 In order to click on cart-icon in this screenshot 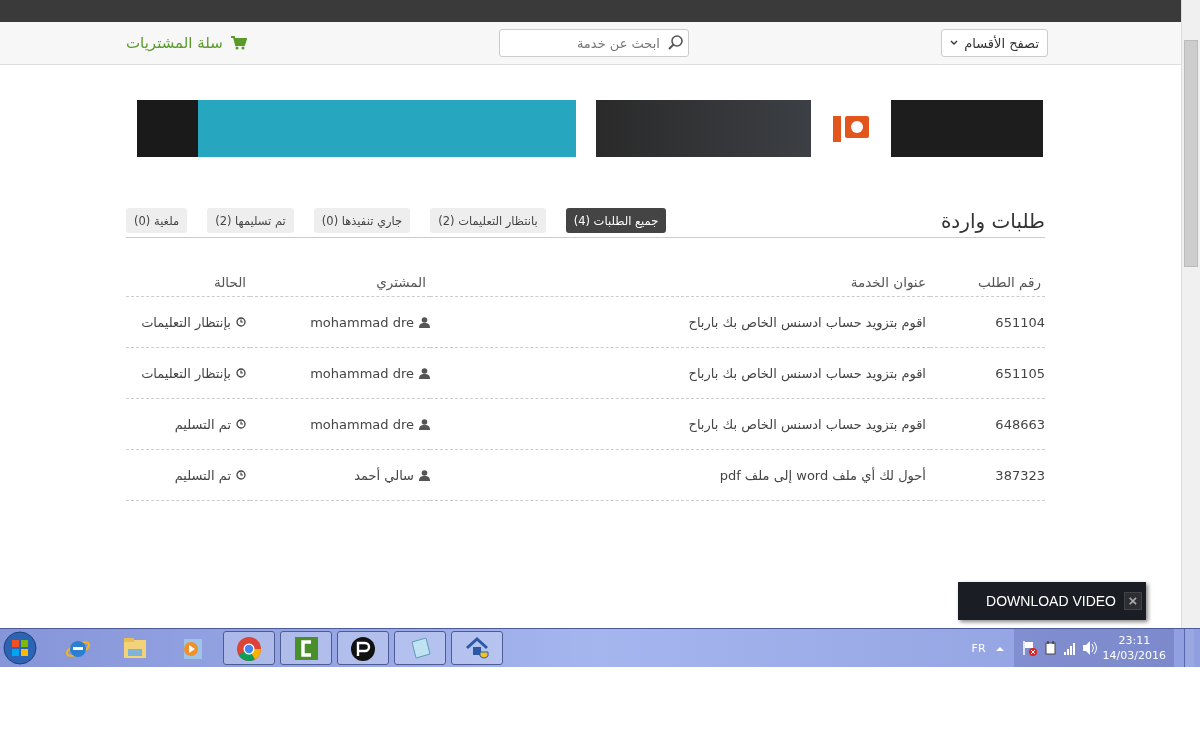, I will do `click(238, 43)`.